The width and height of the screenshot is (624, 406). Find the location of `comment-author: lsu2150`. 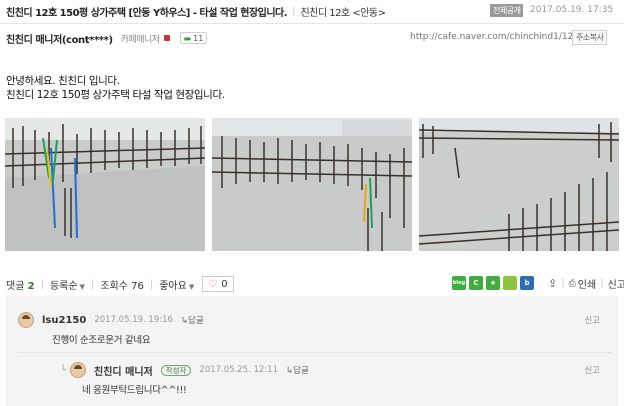

comment-author: lsu2150 is located at coordinates (64, 320).